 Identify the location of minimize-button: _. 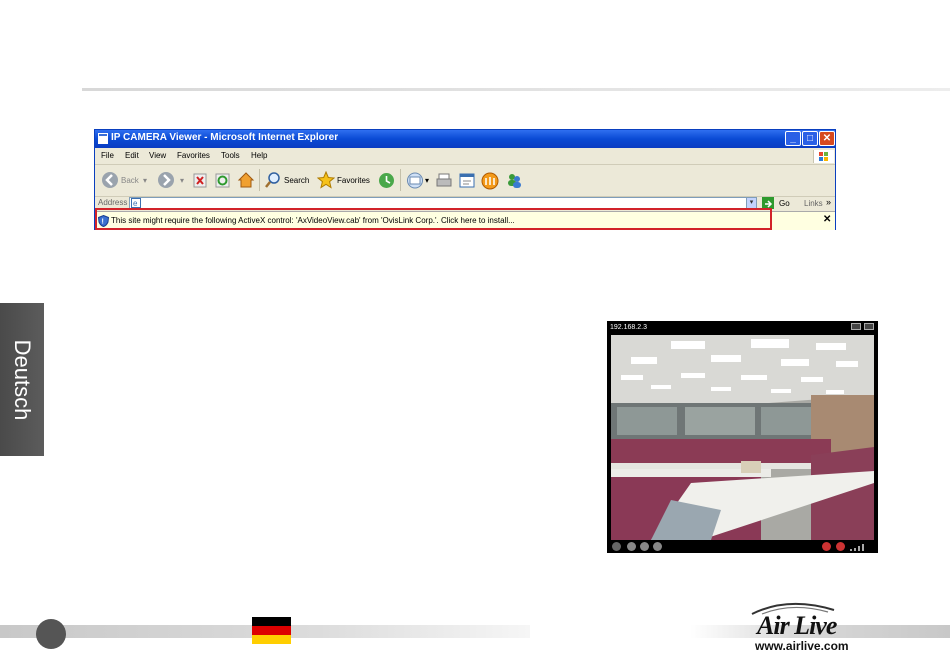
(793, 138).